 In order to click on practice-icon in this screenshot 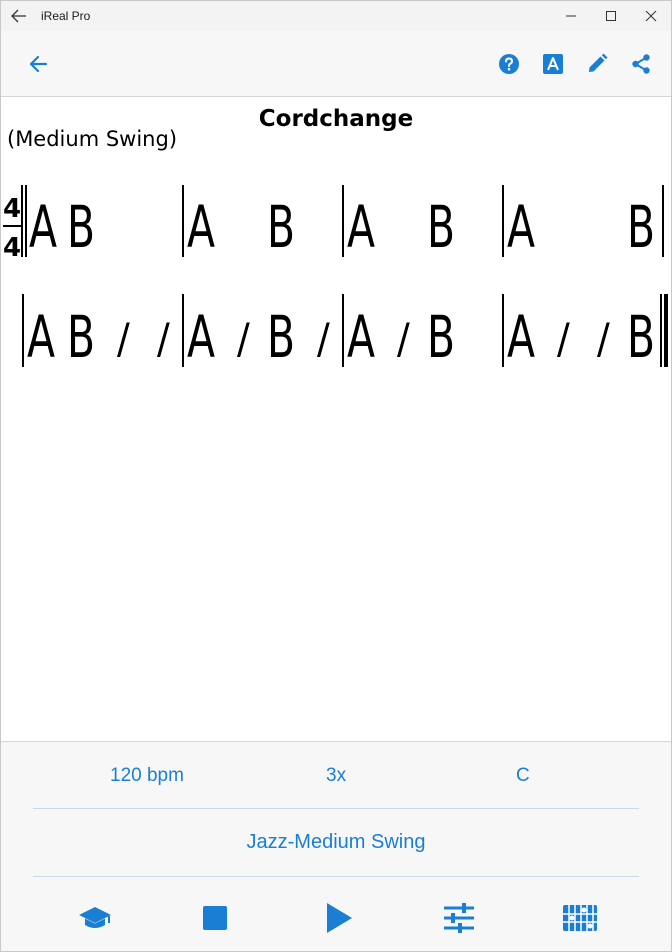, I will do `click(95, 917)`.